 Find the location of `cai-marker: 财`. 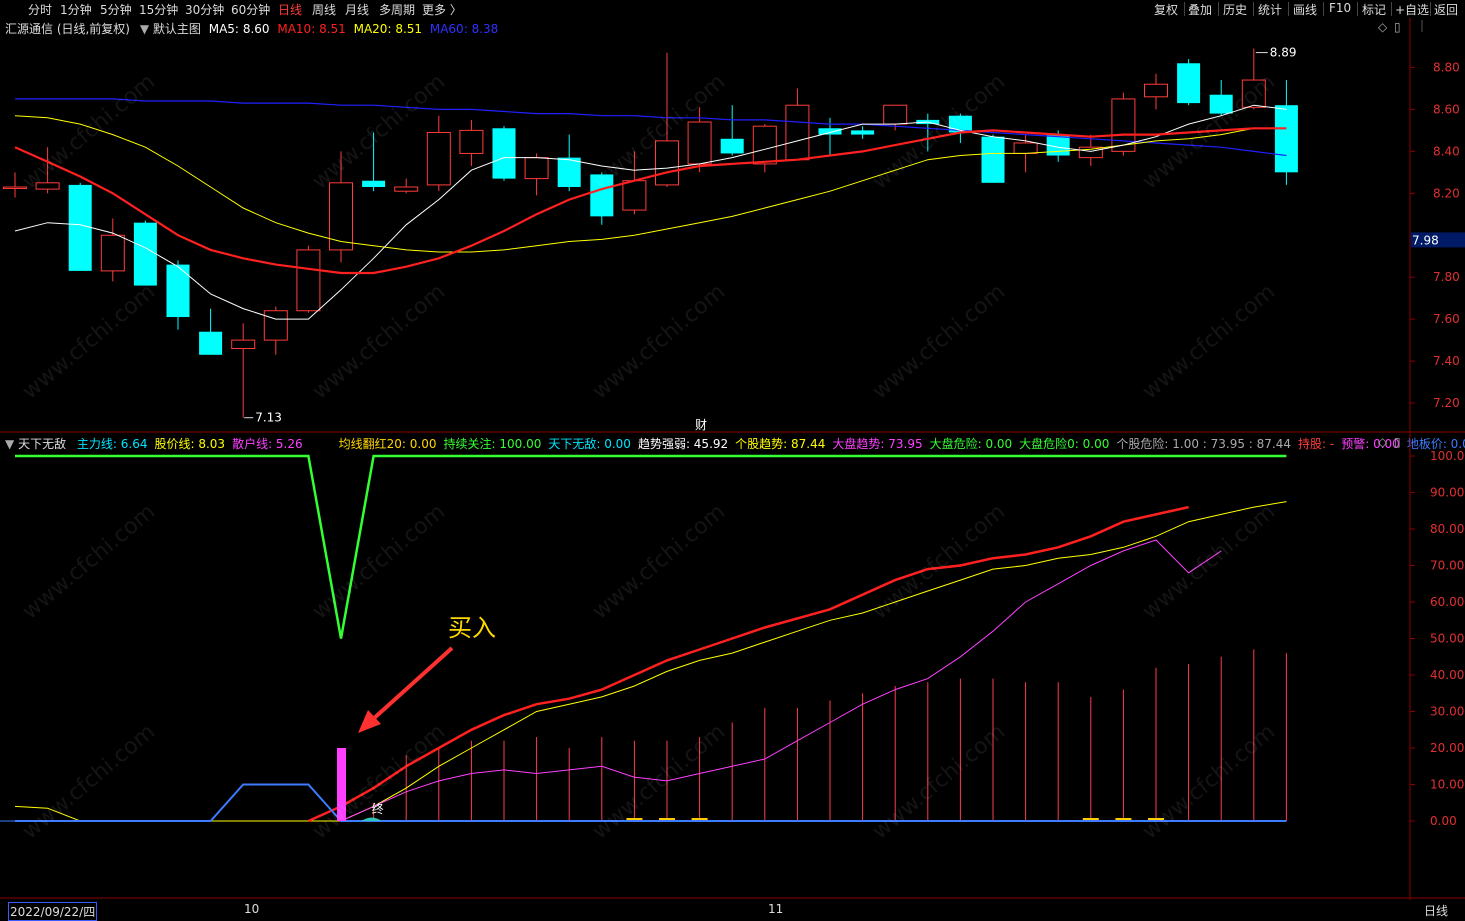

cai-marker: 财 is located at coordinates (701, 425).